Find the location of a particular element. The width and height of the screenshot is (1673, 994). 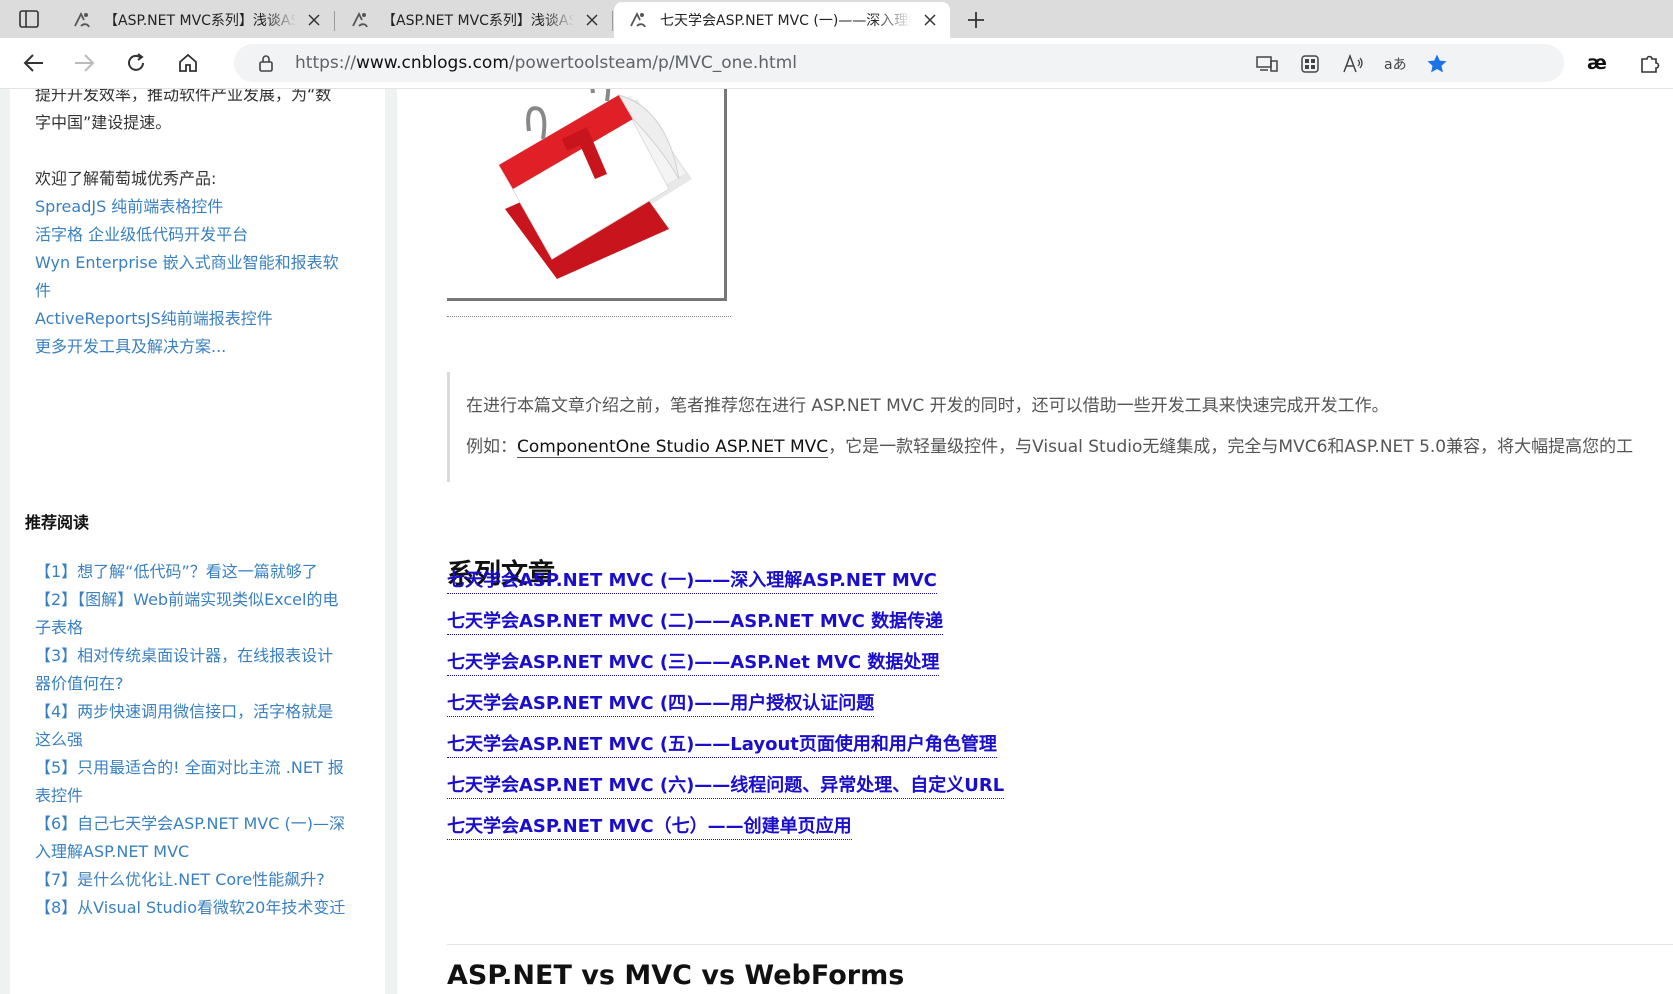

series-link-2: 七天学会ASP.NET MVC (二)——ASP.NET MVC 数据传递 is located at coordinates (695, 622).